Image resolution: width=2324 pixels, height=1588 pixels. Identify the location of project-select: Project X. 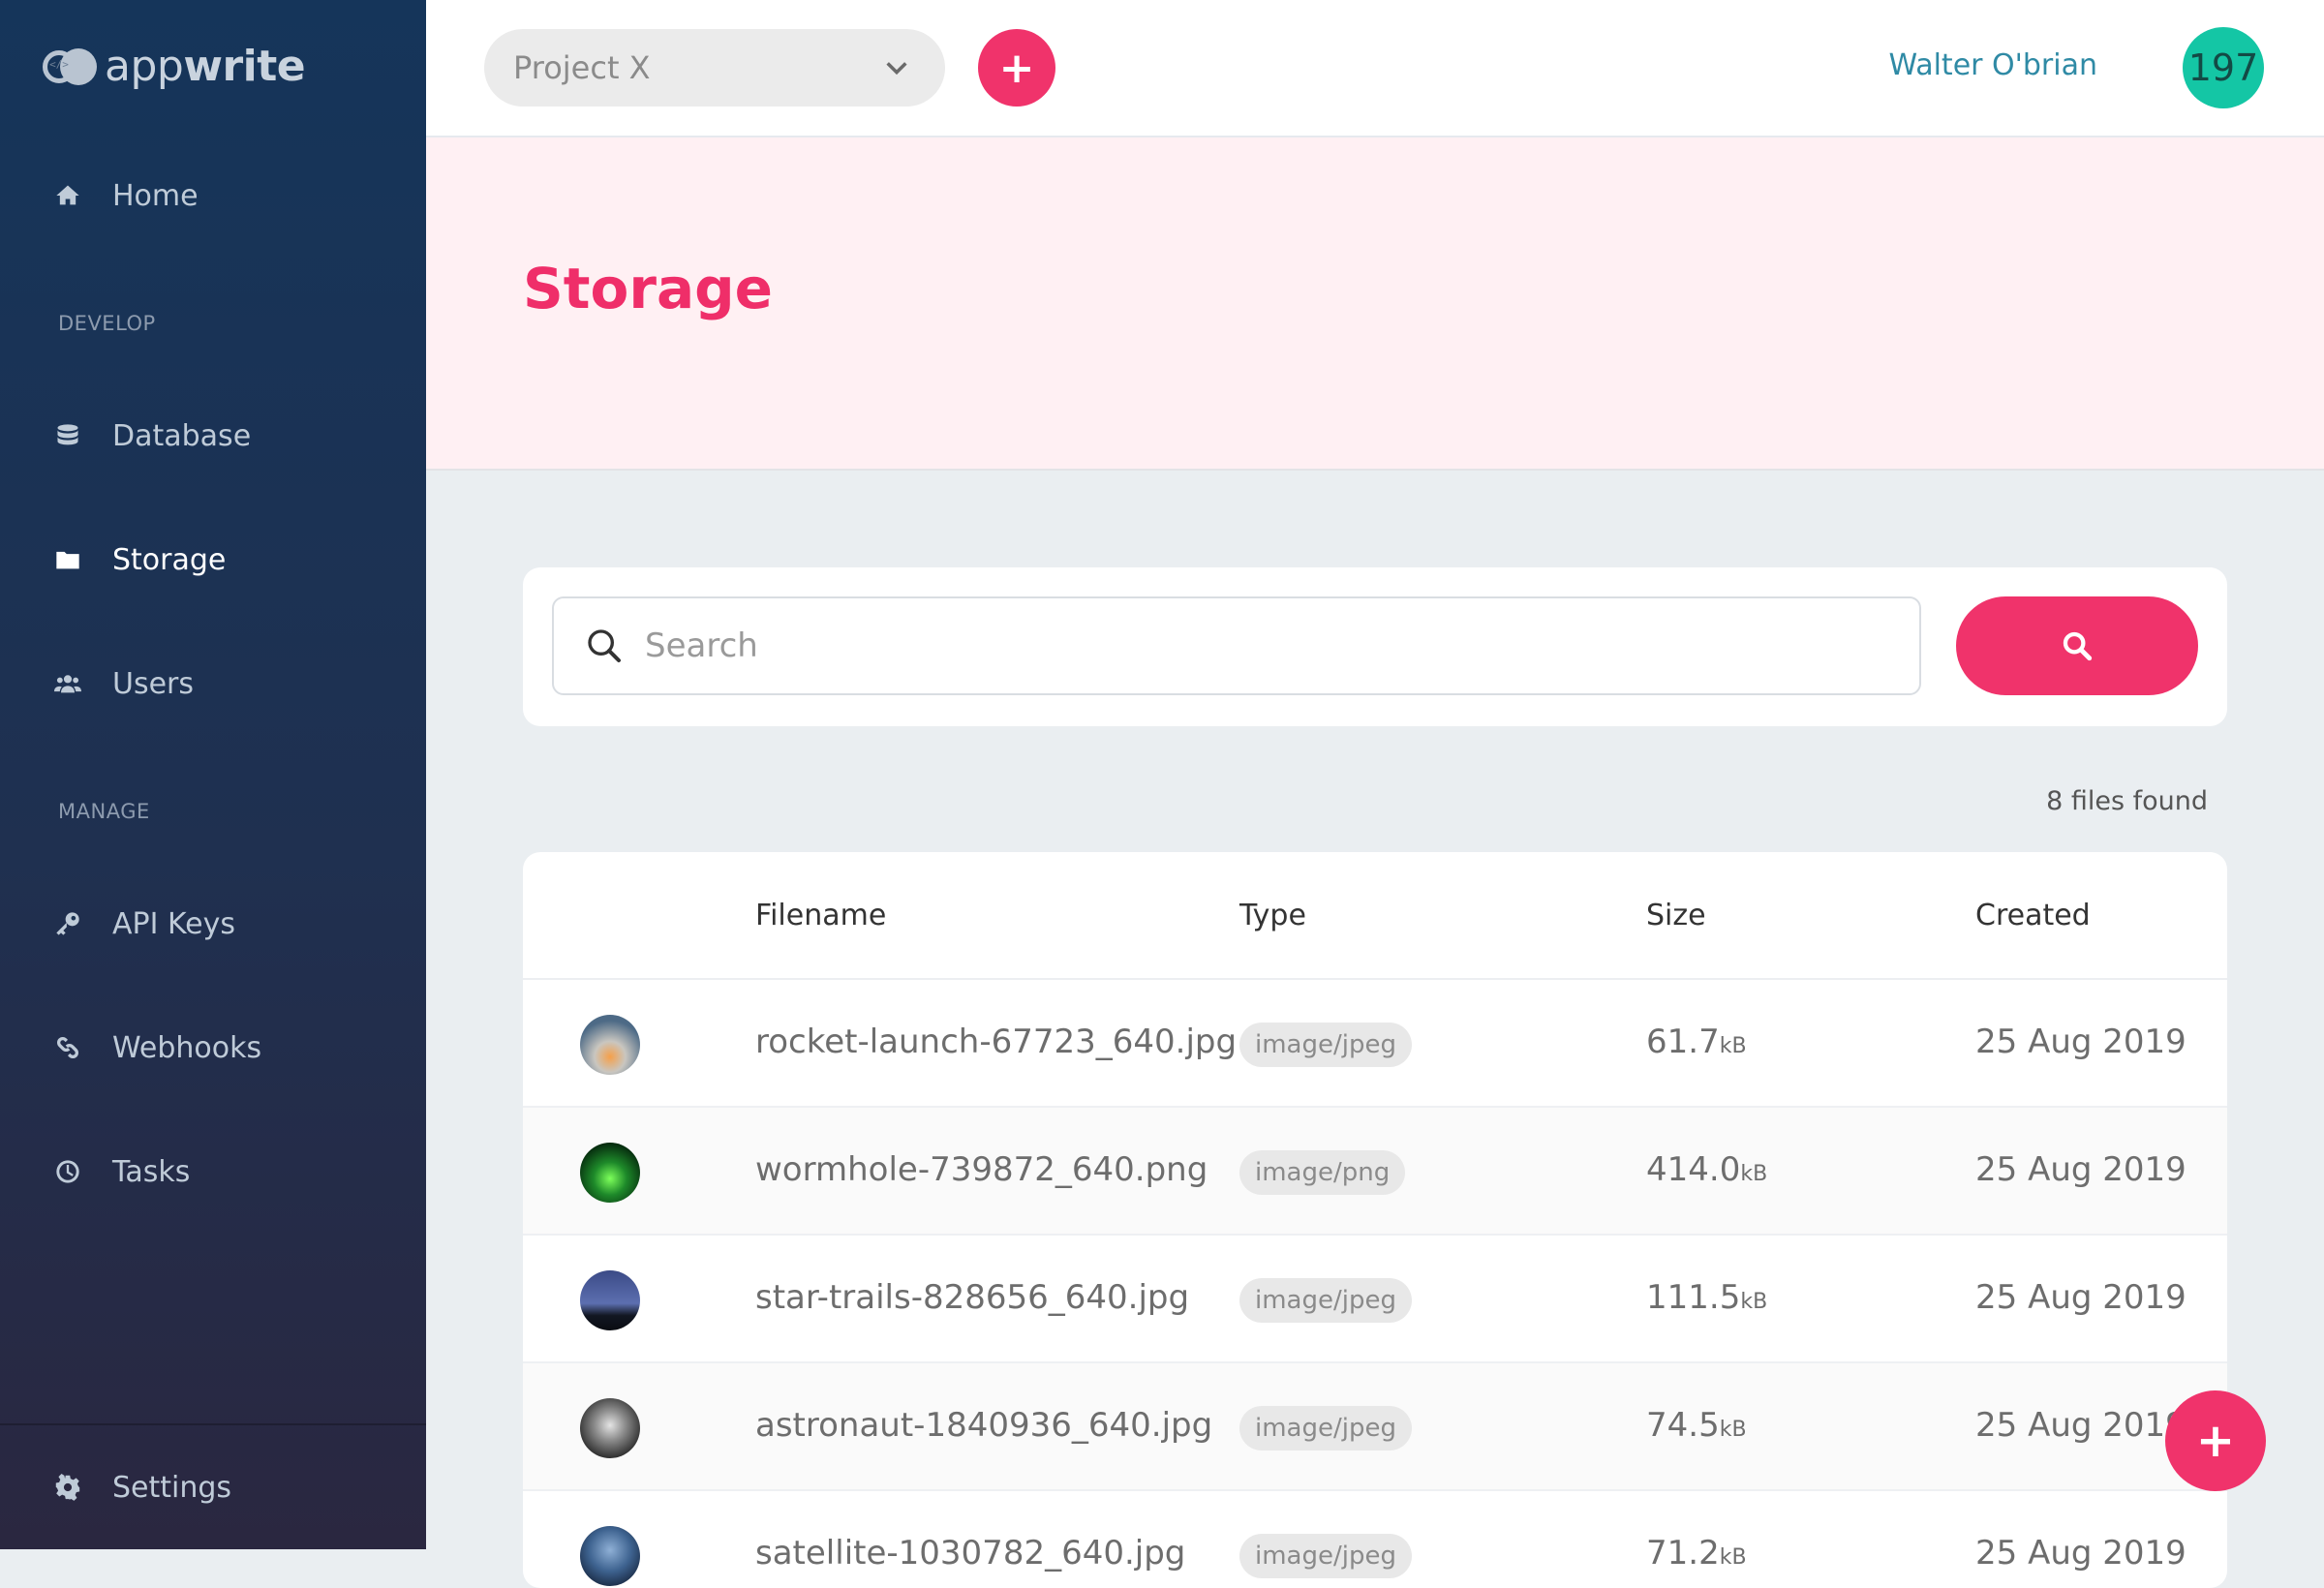
(715, 68).